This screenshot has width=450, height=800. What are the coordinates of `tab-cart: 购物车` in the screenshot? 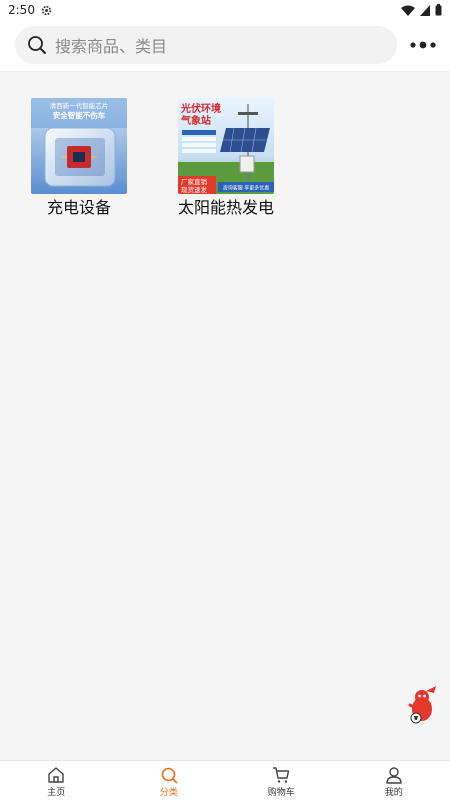 It's located at (281, 780).